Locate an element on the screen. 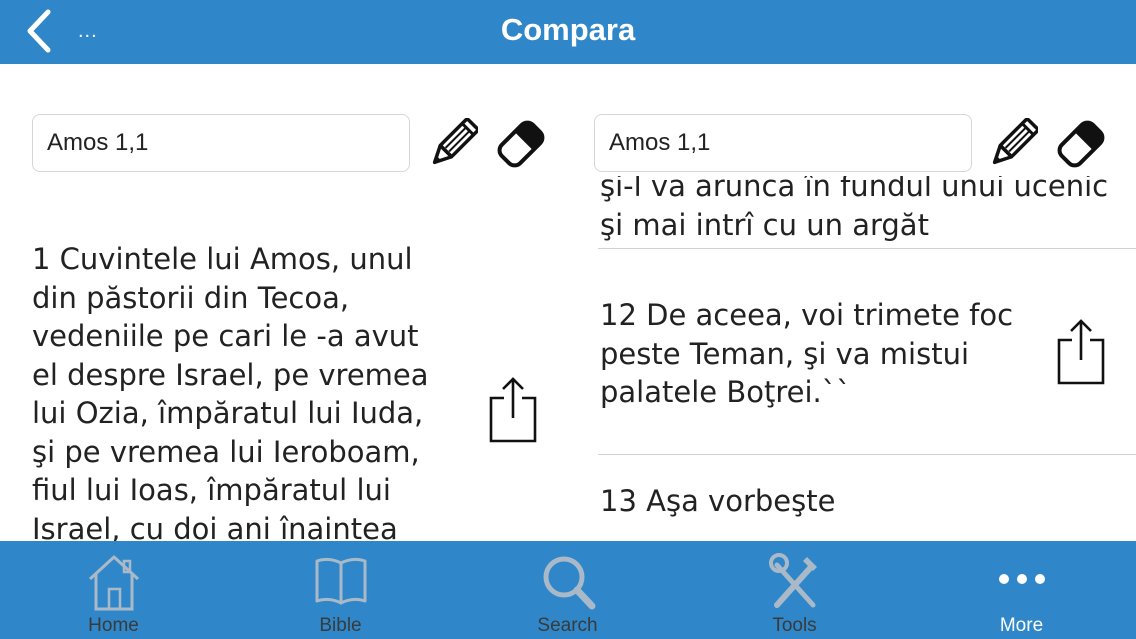 The image size is (1136, 639). tab-home: Home is located at coordinates (113, 590).